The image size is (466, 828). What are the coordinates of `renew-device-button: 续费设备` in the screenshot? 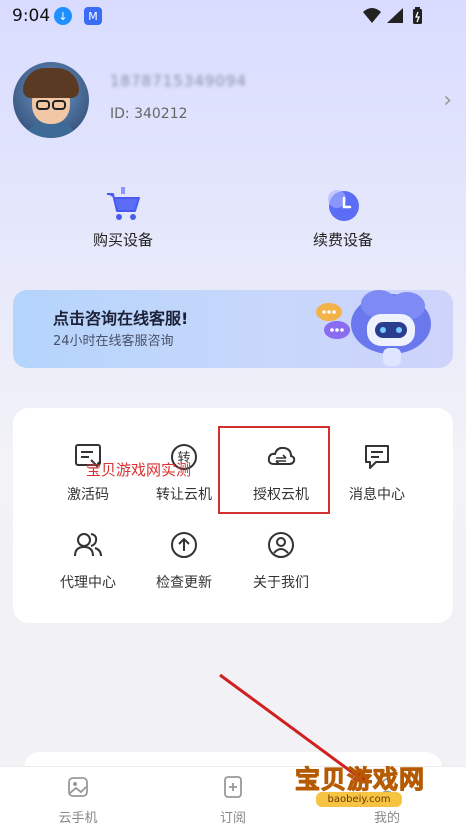 It's located at (343, 217).